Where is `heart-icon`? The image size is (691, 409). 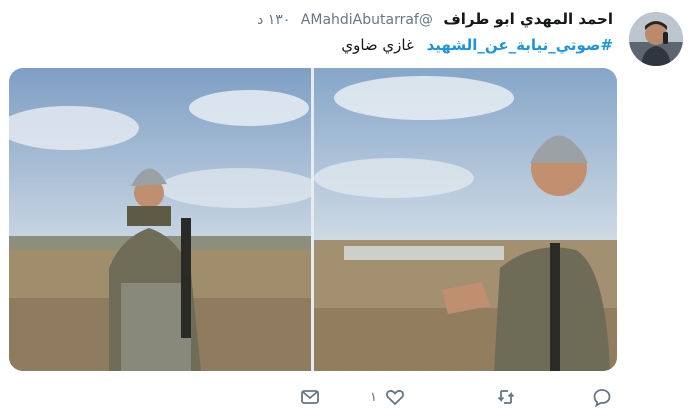
heart-icon is located at coordinates (395, 397).